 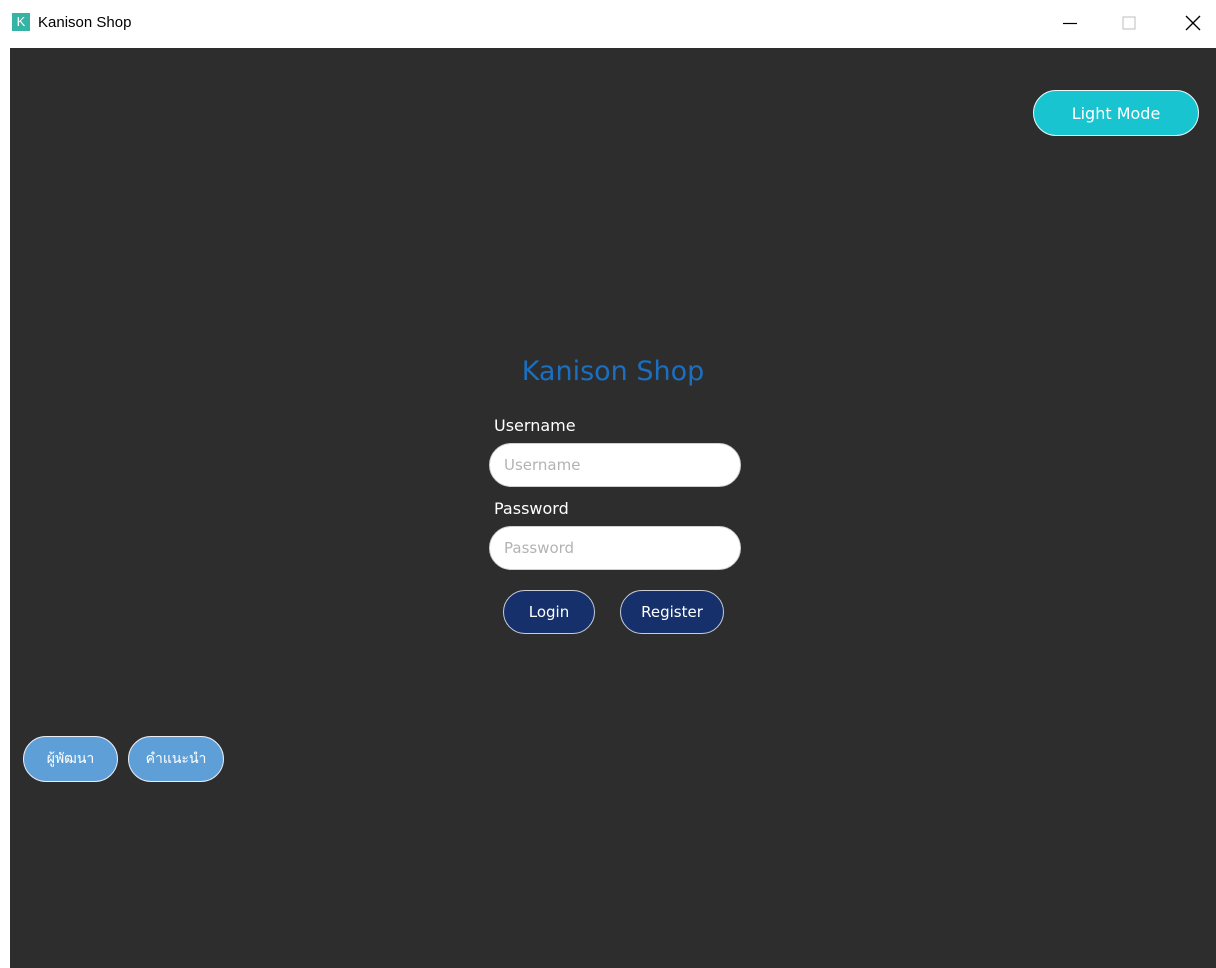 What do you see at coordinates (21, 22) in the screenshot?
I see `app-logo-icon: K` at bounding box center [21, 22].